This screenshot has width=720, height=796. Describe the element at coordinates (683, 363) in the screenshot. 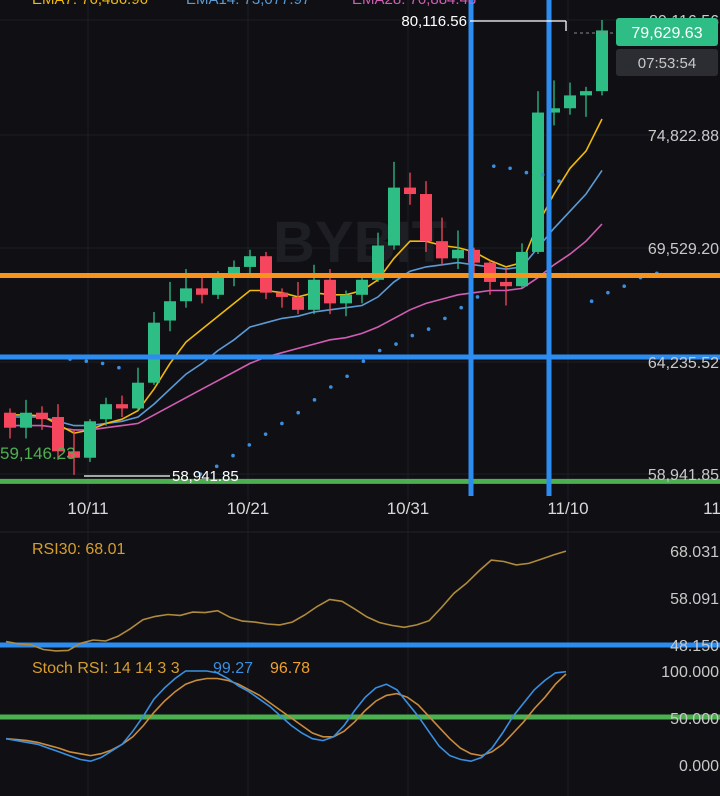

I see `price-tick-label: 64,235.52` at that location.